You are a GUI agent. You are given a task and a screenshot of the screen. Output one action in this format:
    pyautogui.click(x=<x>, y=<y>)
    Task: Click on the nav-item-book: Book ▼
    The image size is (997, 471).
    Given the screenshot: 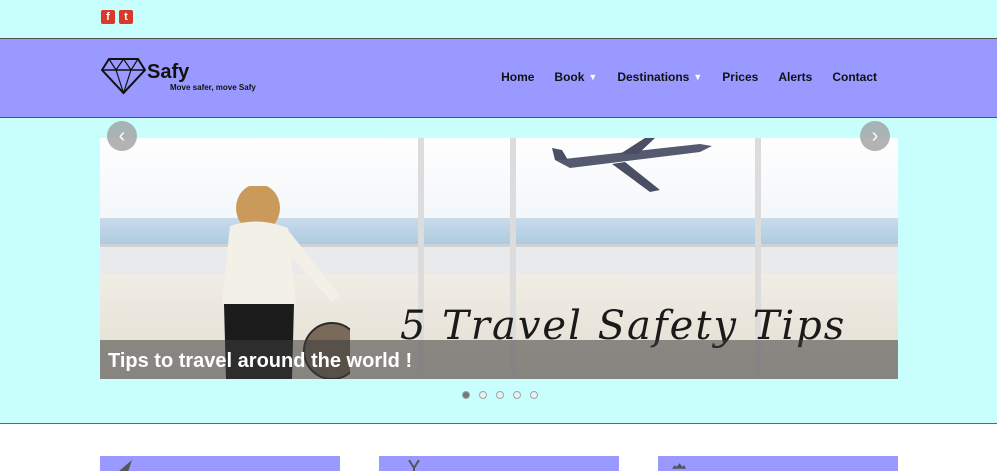 What is the action you would take?
    pyautogui.click(x=575, y=77)
    